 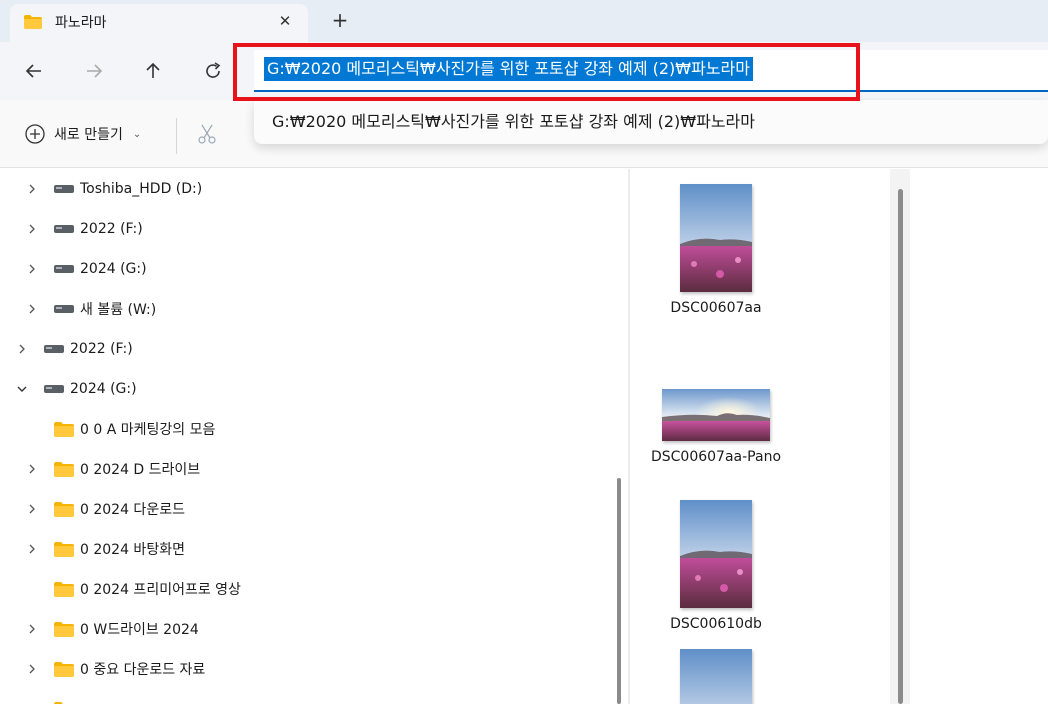 What do you see at coordinates (22, 389) in the screenshot?
I see `chevron-down-icon` at bounding box center [22, 389].